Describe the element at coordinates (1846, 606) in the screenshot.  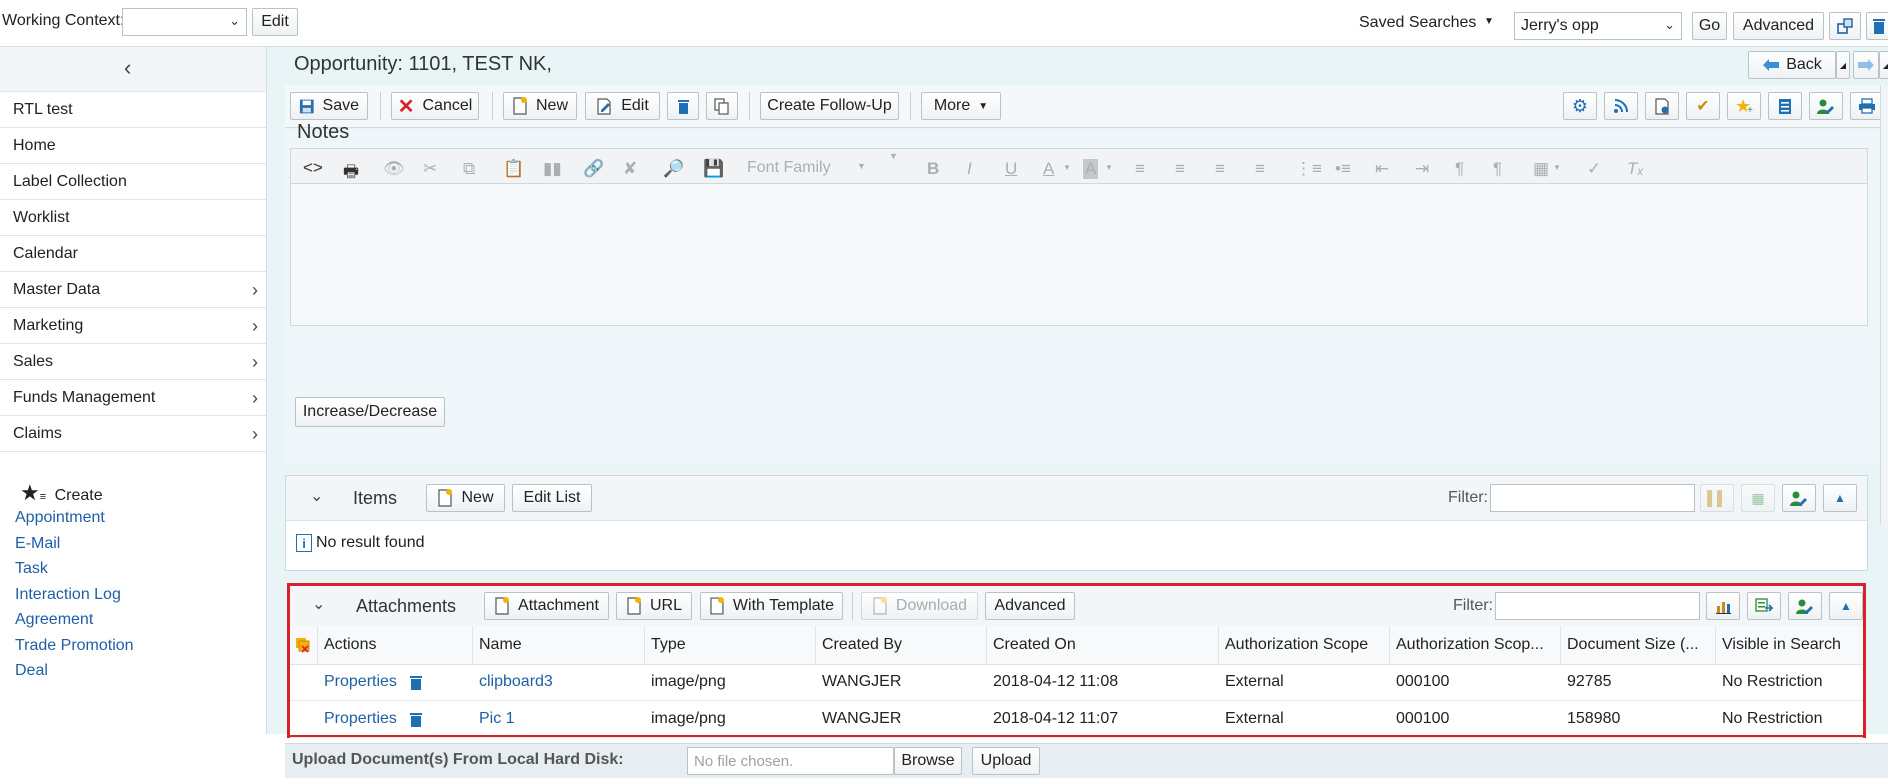
I see `collapse-up-icon: ▲` at that location.